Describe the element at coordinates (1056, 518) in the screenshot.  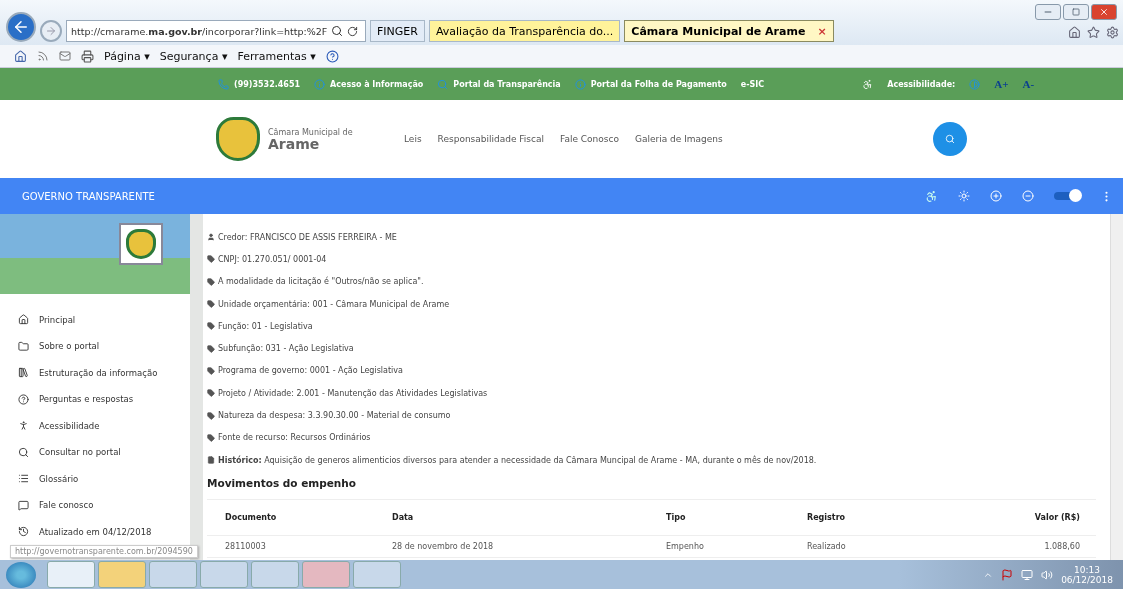
I see `column-header: Valor (R$)` at that location.